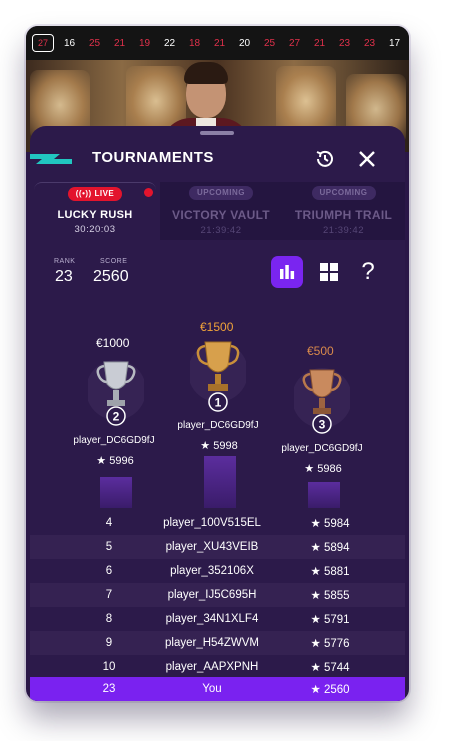 This screenshot has height=741, width=465. I want to click on score-value: 2560, so click(111, 276).